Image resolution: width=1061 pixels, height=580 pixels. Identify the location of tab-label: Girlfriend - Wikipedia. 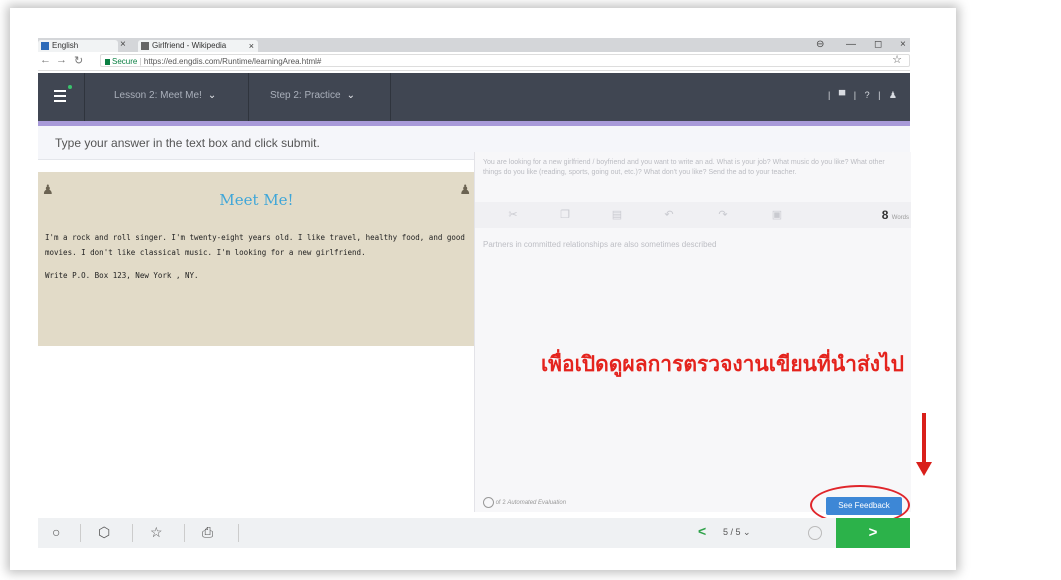
(189, 45).